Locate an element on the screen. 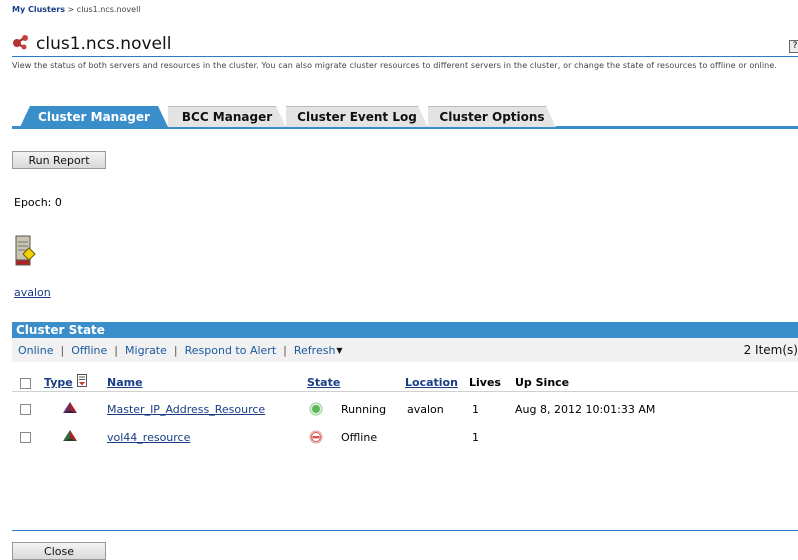 The width and height of the screenshot is (798, 560). header-divider is located at coordinates (405, 56).